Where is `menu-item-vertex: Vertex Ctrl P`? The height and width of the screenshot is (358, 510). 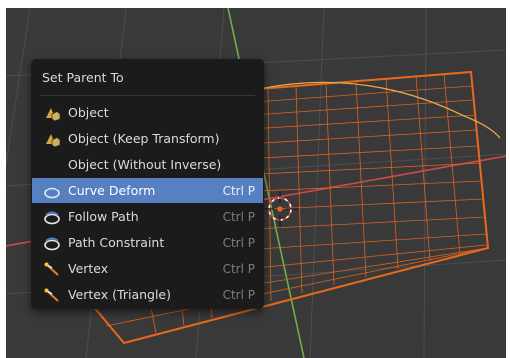 menu-item-vertex: Vertex Ctrl P is located at coordinates (147, 268).